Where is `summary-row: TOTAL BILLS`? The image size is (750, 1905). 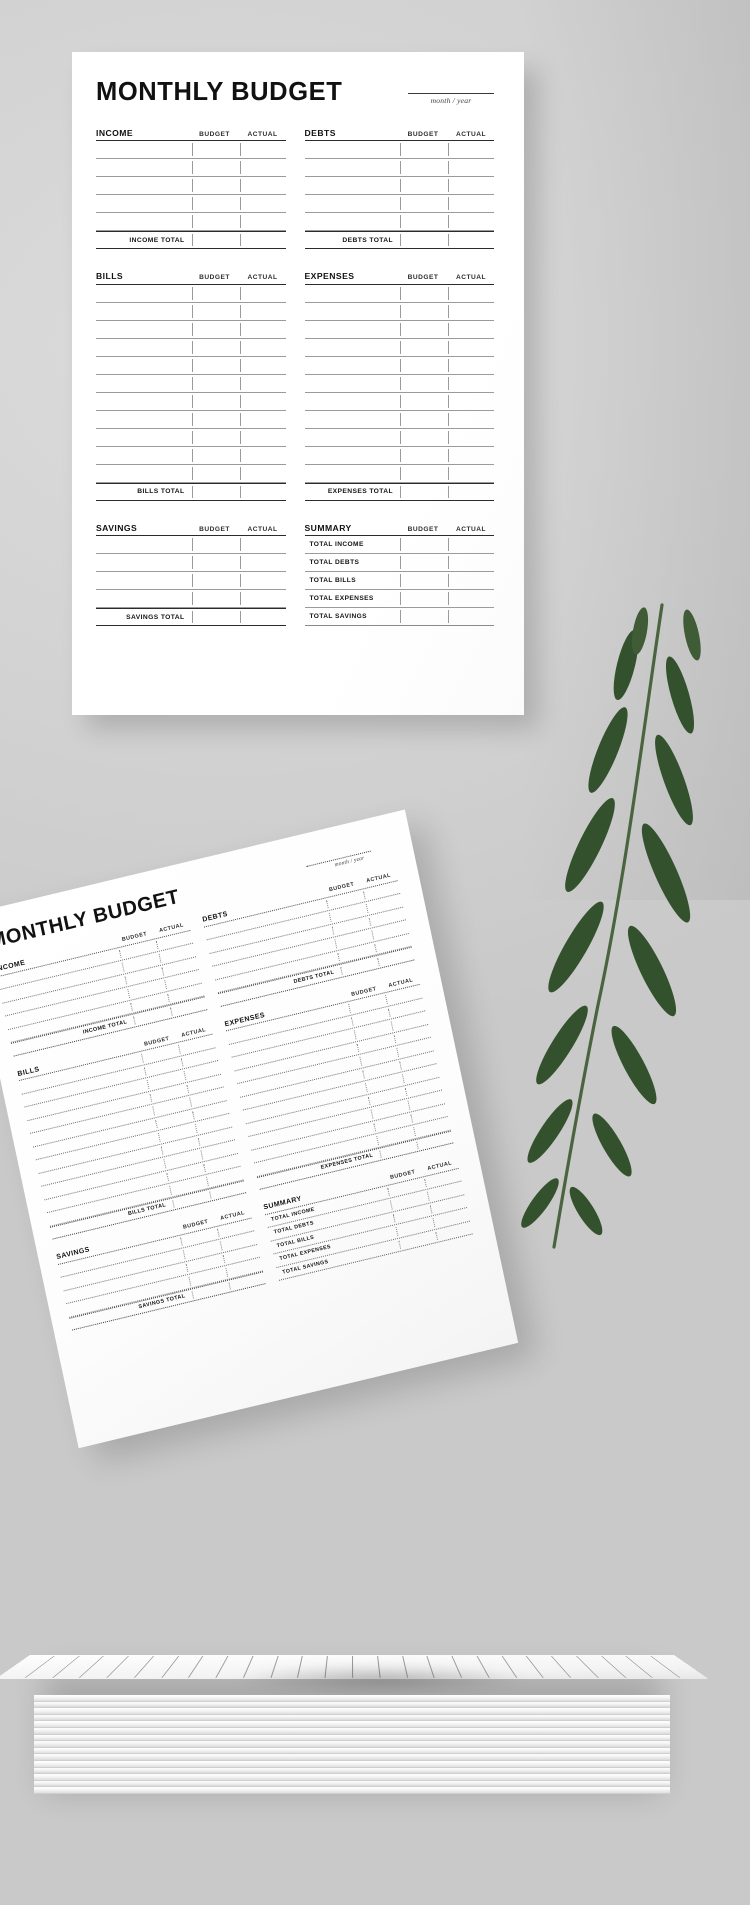
summary-row: TOTAL BILLS is located at coordinates (399, 581).